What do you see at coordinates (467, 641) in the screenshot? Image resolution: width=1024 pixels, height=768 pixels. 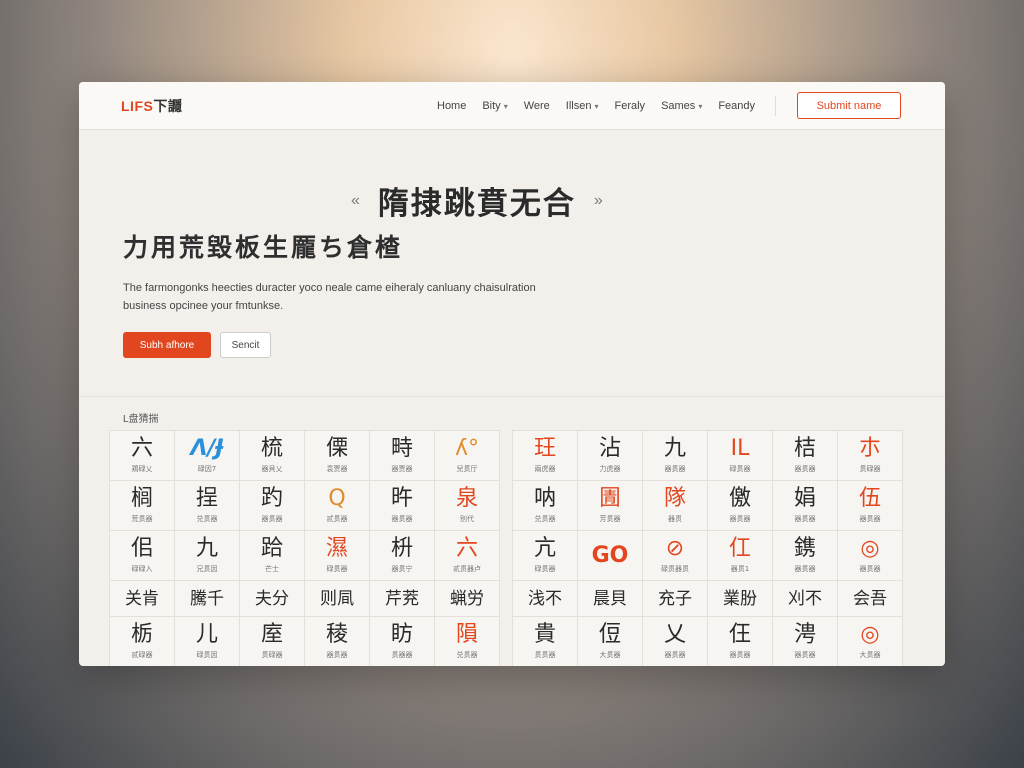 I see `character-cell: 隕兑贯器` at bounding box center [467, 641].